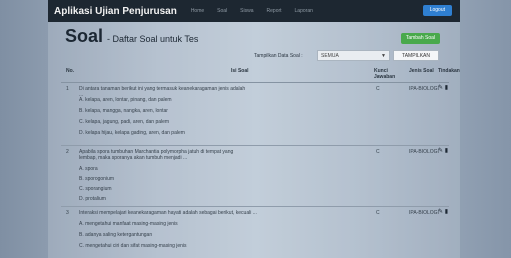 The image size is (511, 258). Describe the element at coordinates (420, 38) in the screenshot. I see `add-question-button: Tambah Soal` at that location.